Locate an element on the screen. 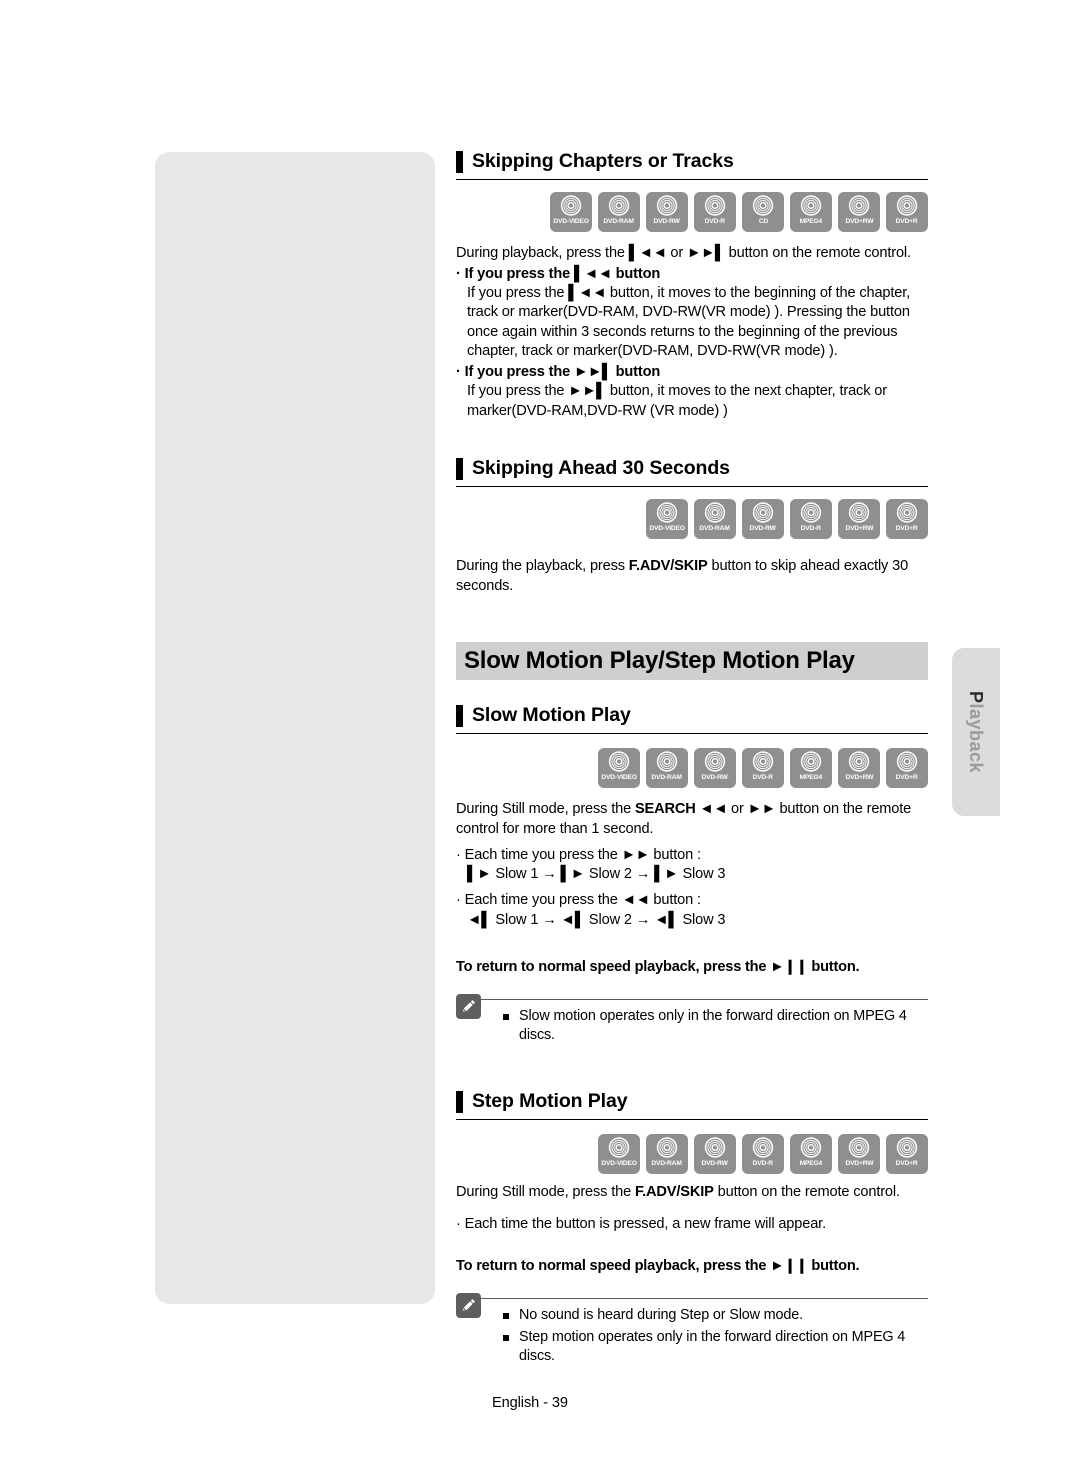  page-footer: English - 39 is located at coordinates (530, 1403).